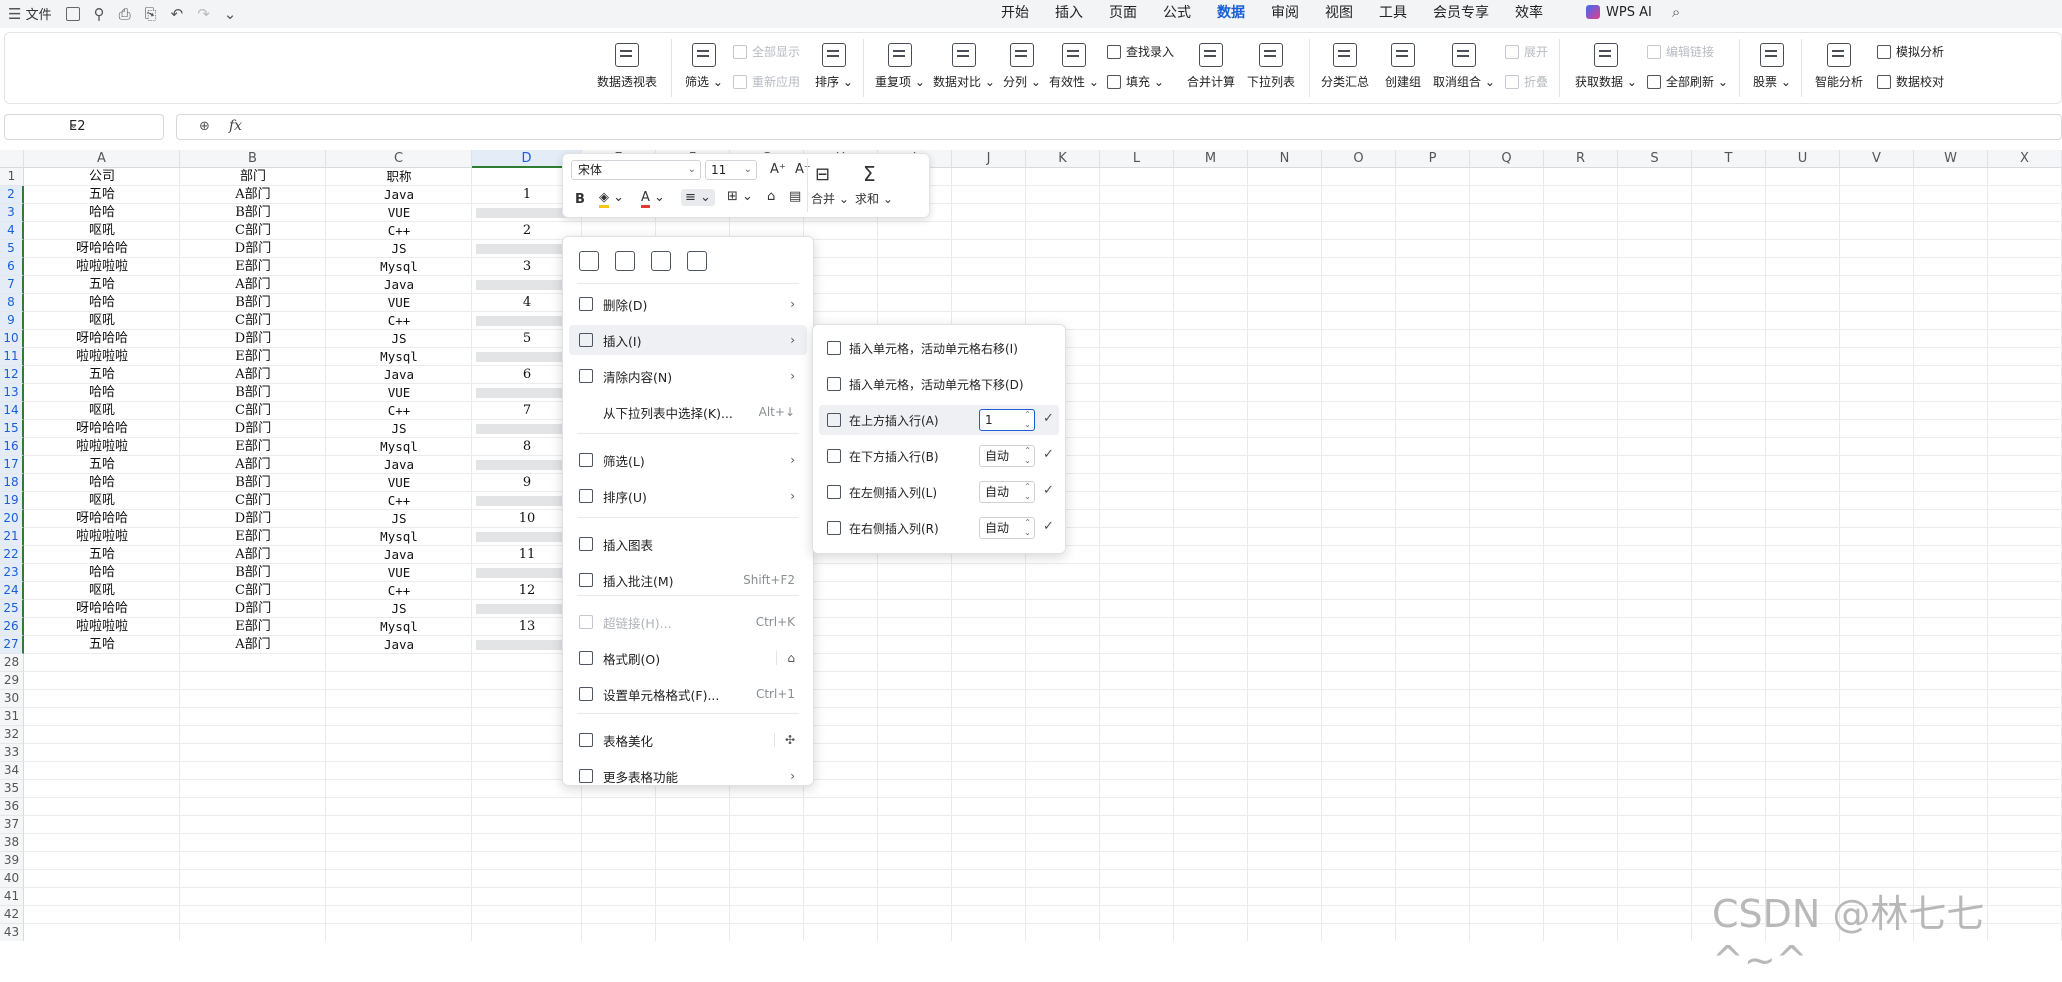  Describe the element at coordinates (636, 170) in the screenshot. I see `font-family-select: 宋体 ⌄` at that location.